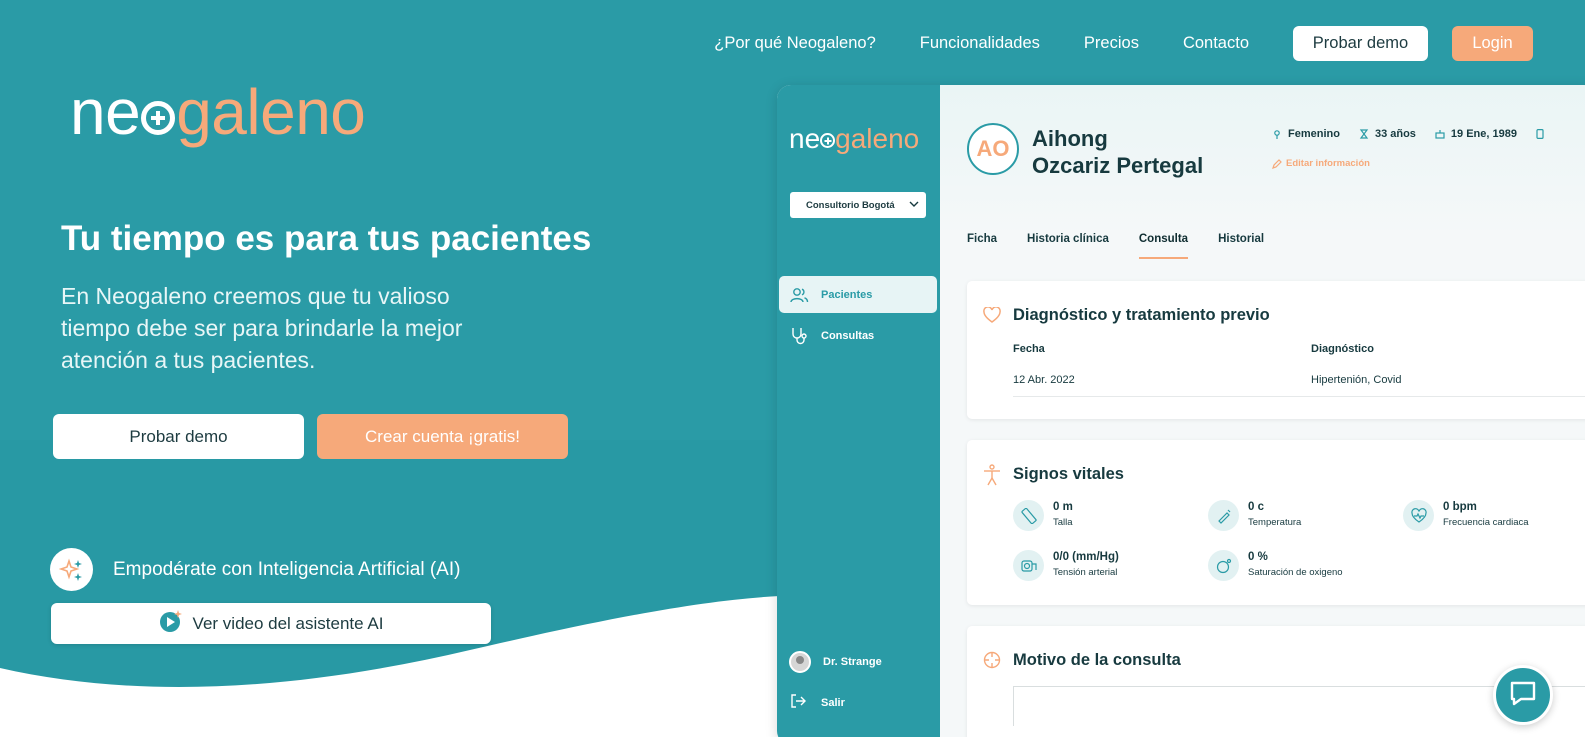 This screenshot has width=1585, height=737. What do you see at coordinates (1418, 515) in the screenshot?
I see `heart-rate-icon` at bounding box center [1418, 515].